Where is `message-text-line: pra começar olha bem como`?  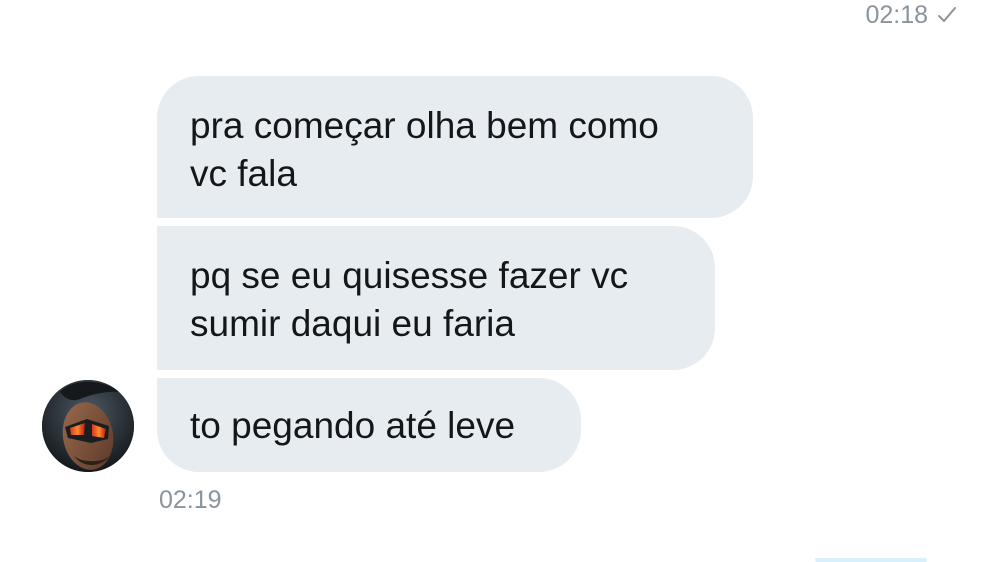
message-text-line: pra começar olha bem como is located at coordinates (424, 125).